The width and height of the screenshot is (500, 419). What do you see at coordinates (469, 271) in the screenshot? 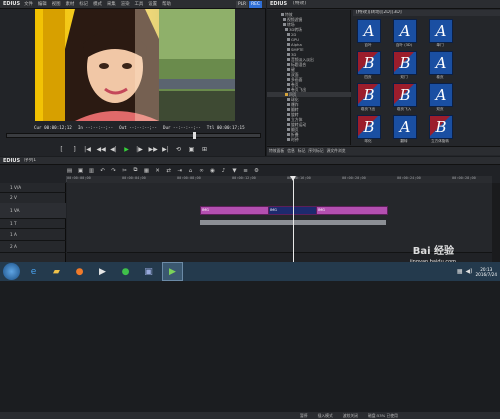
I see `volume-icon: ◀)` at bounding box center [469, 271].